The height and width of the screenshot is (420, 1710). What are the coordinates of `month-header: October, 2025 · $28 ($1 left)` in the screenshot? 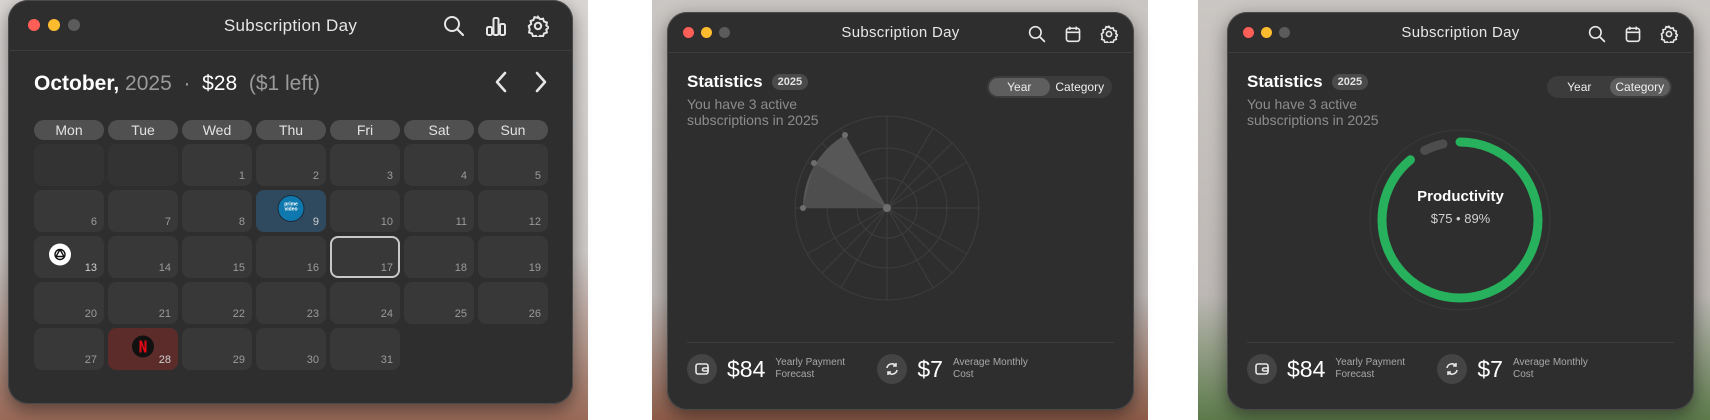 It's located at (177, 83).